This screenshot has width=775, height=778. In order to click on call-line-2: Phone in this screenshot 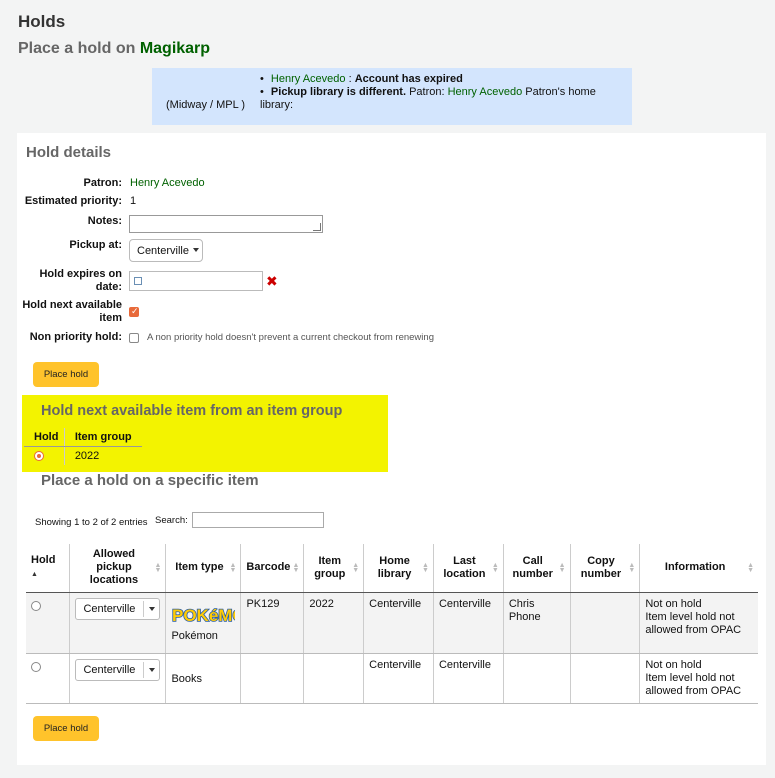, I will do `click(524, 616)`.